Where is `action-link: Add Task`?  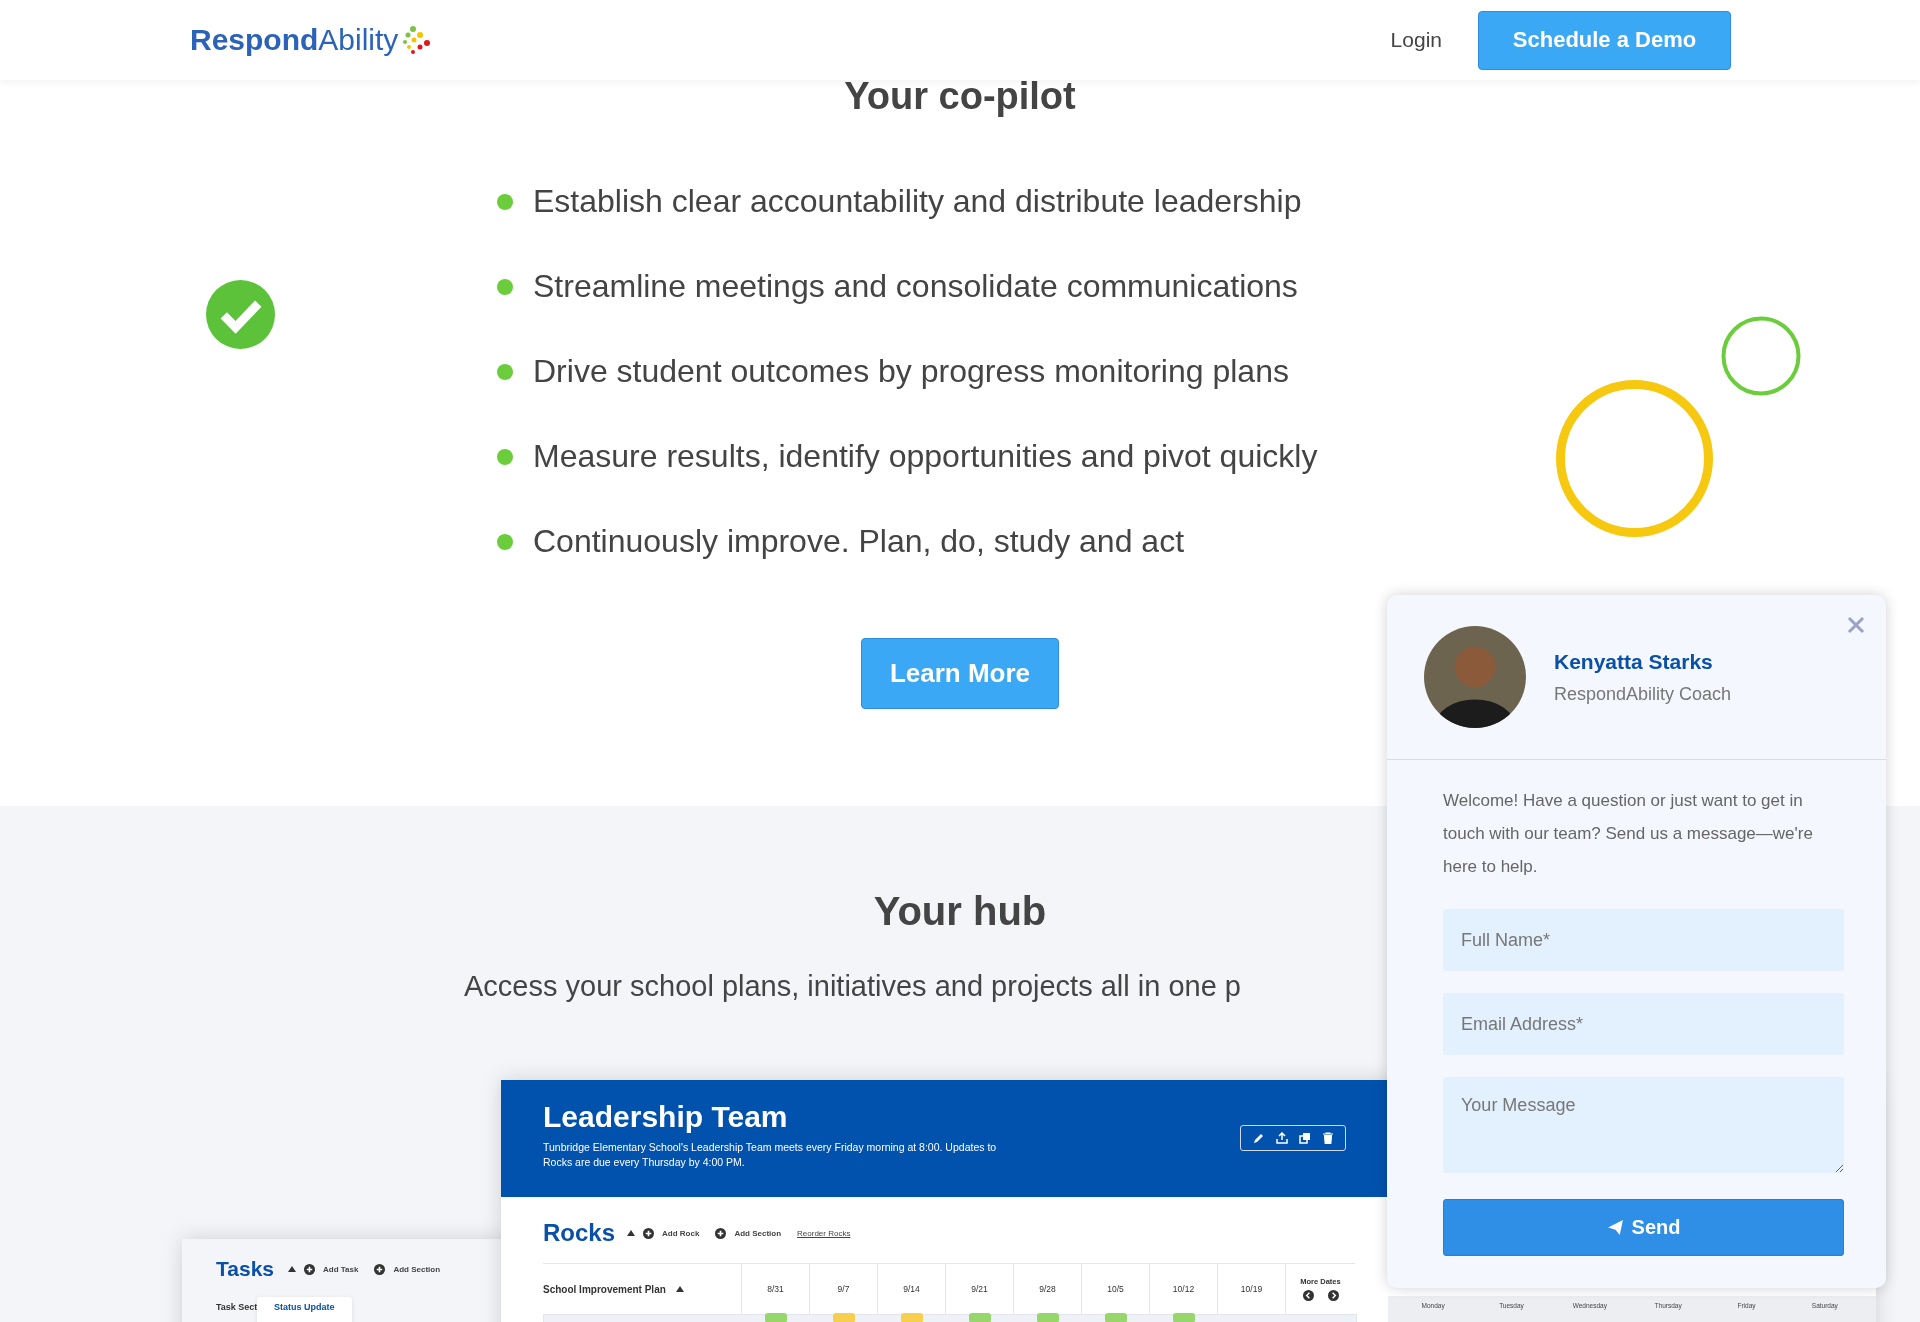 action-link: Add Task is located at coordinates (341, 1269).